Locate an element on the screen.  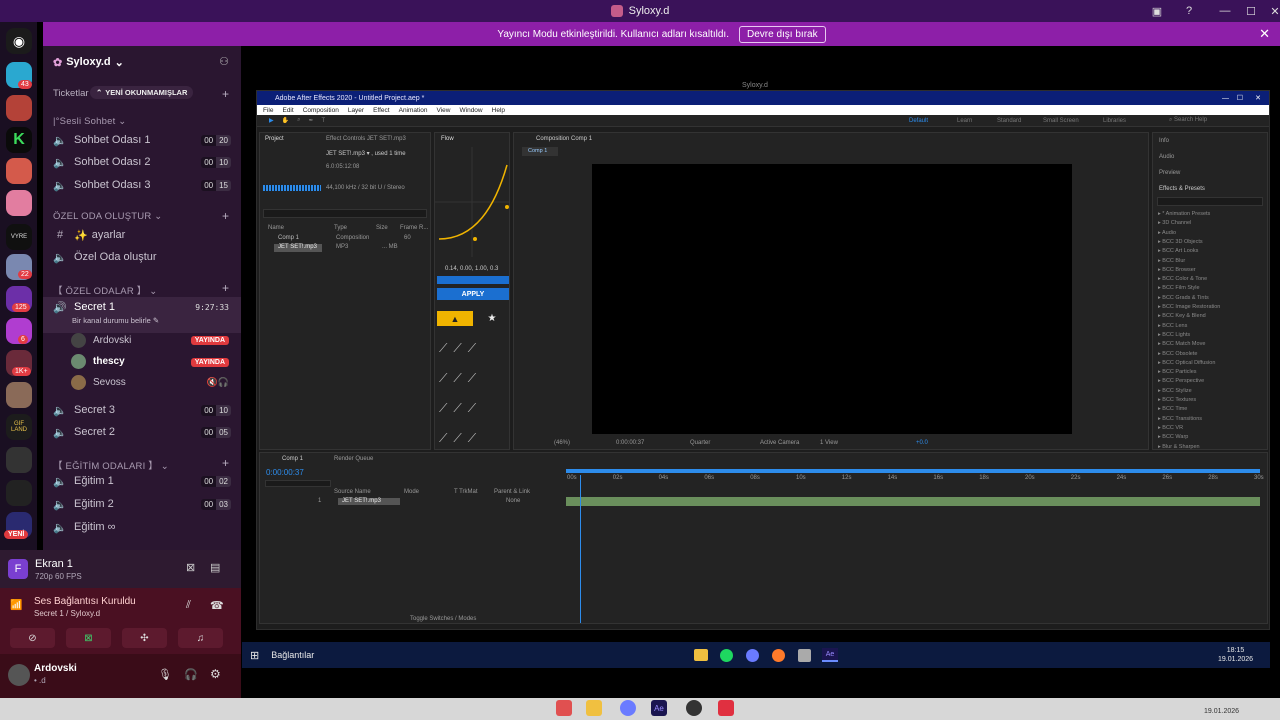
apply-button: APPLY is located at coordinates (473, 294).